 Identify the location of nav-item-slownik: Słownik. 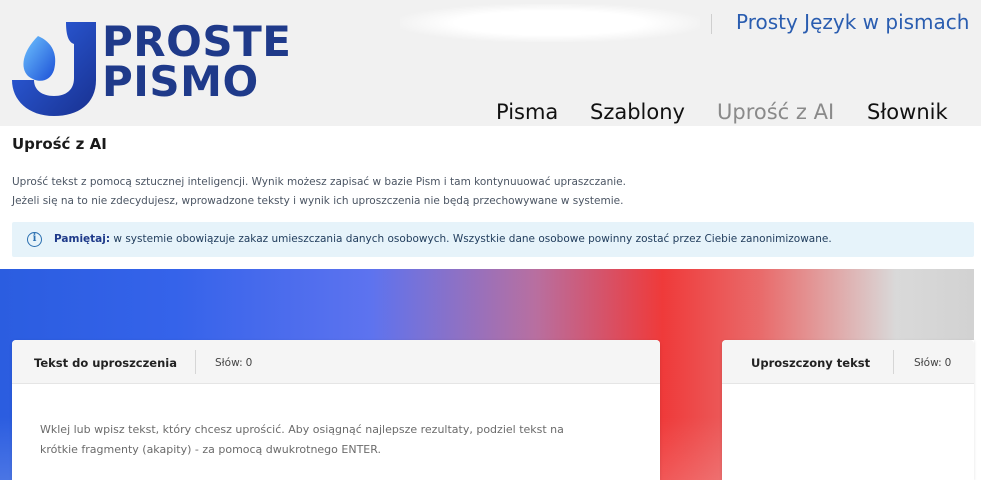
(907, 112).